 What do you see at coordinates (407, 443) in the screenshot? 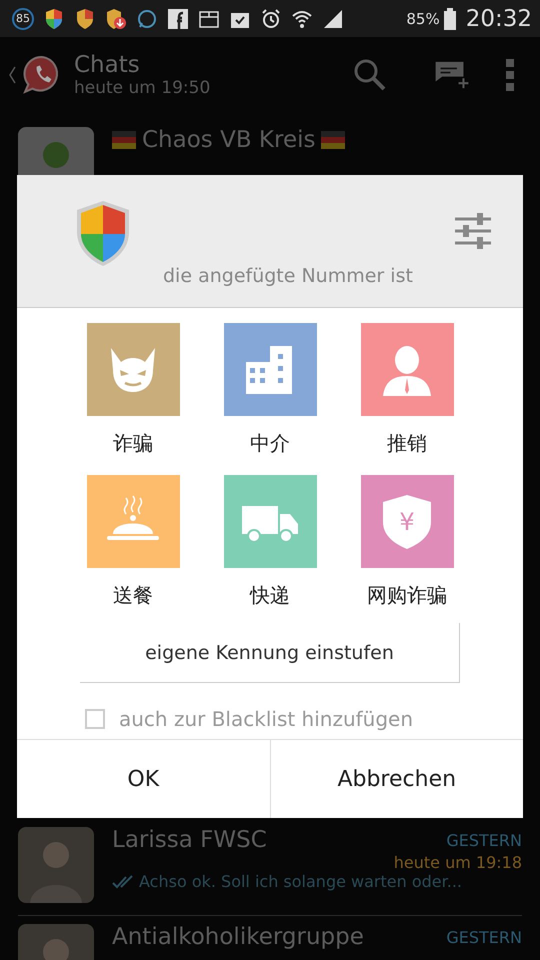
I see `category-label: 推销` at bounding box center [407, 443].